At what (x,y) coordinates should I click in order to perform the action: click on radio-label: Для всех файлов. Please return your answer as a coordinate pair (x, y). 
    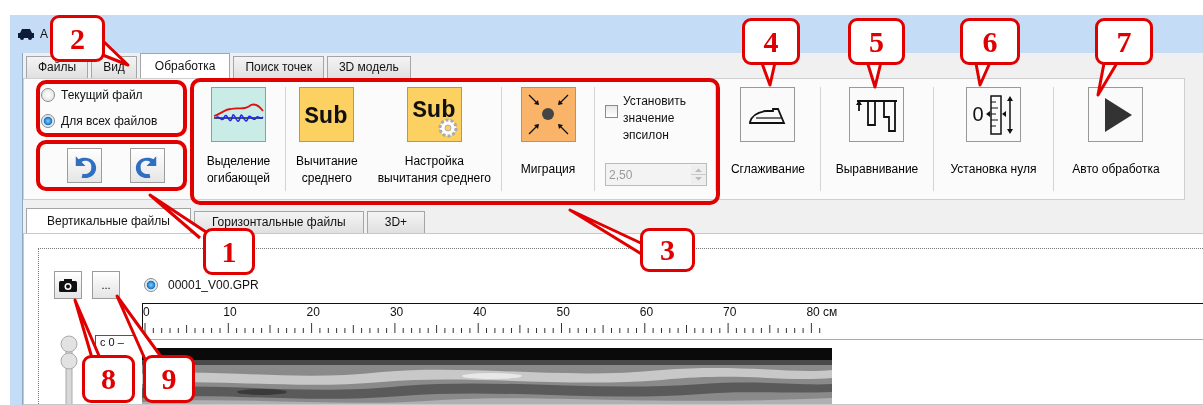
    Looking at the image, I should click on (109, 121).